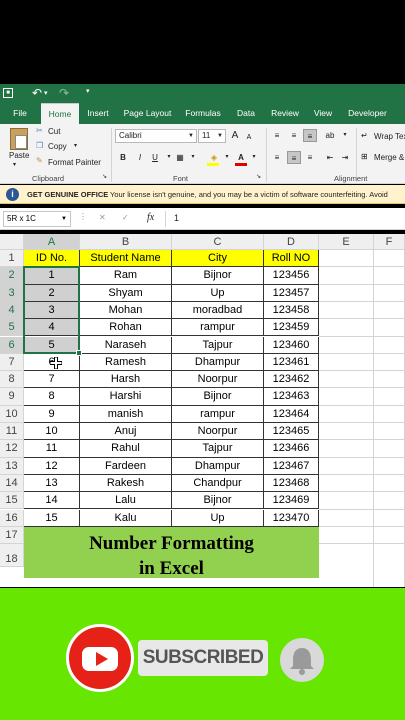 The width and height of the screenshot is (405, 720). Describe the element at coordinates (57, 146) in the screenshot. I see `copy-button: Copy` at that location.